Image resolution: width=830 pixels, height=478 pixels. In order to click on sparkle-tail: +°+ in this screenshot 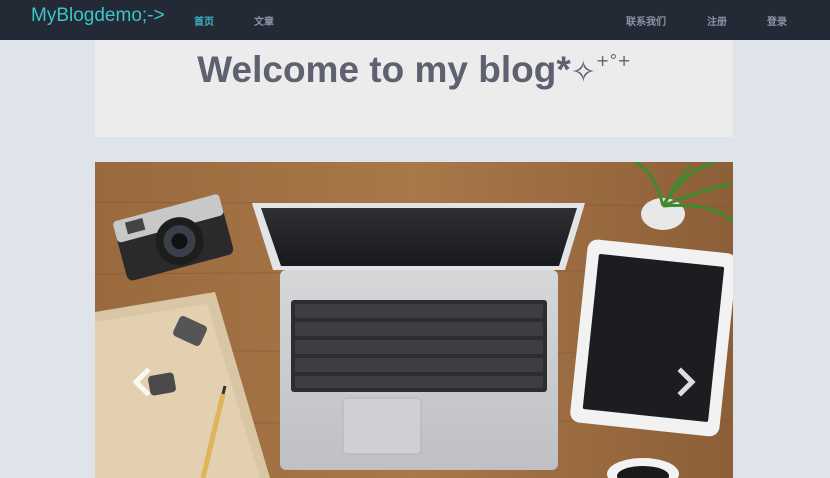, I will do `click(613, 60)`.